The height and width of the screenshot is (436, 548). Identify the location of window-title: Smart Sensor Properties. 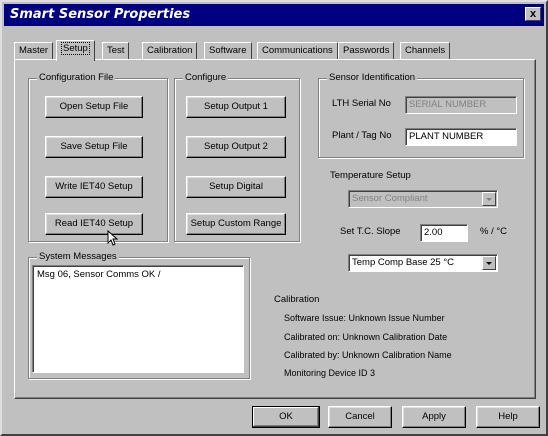
(100, 14).